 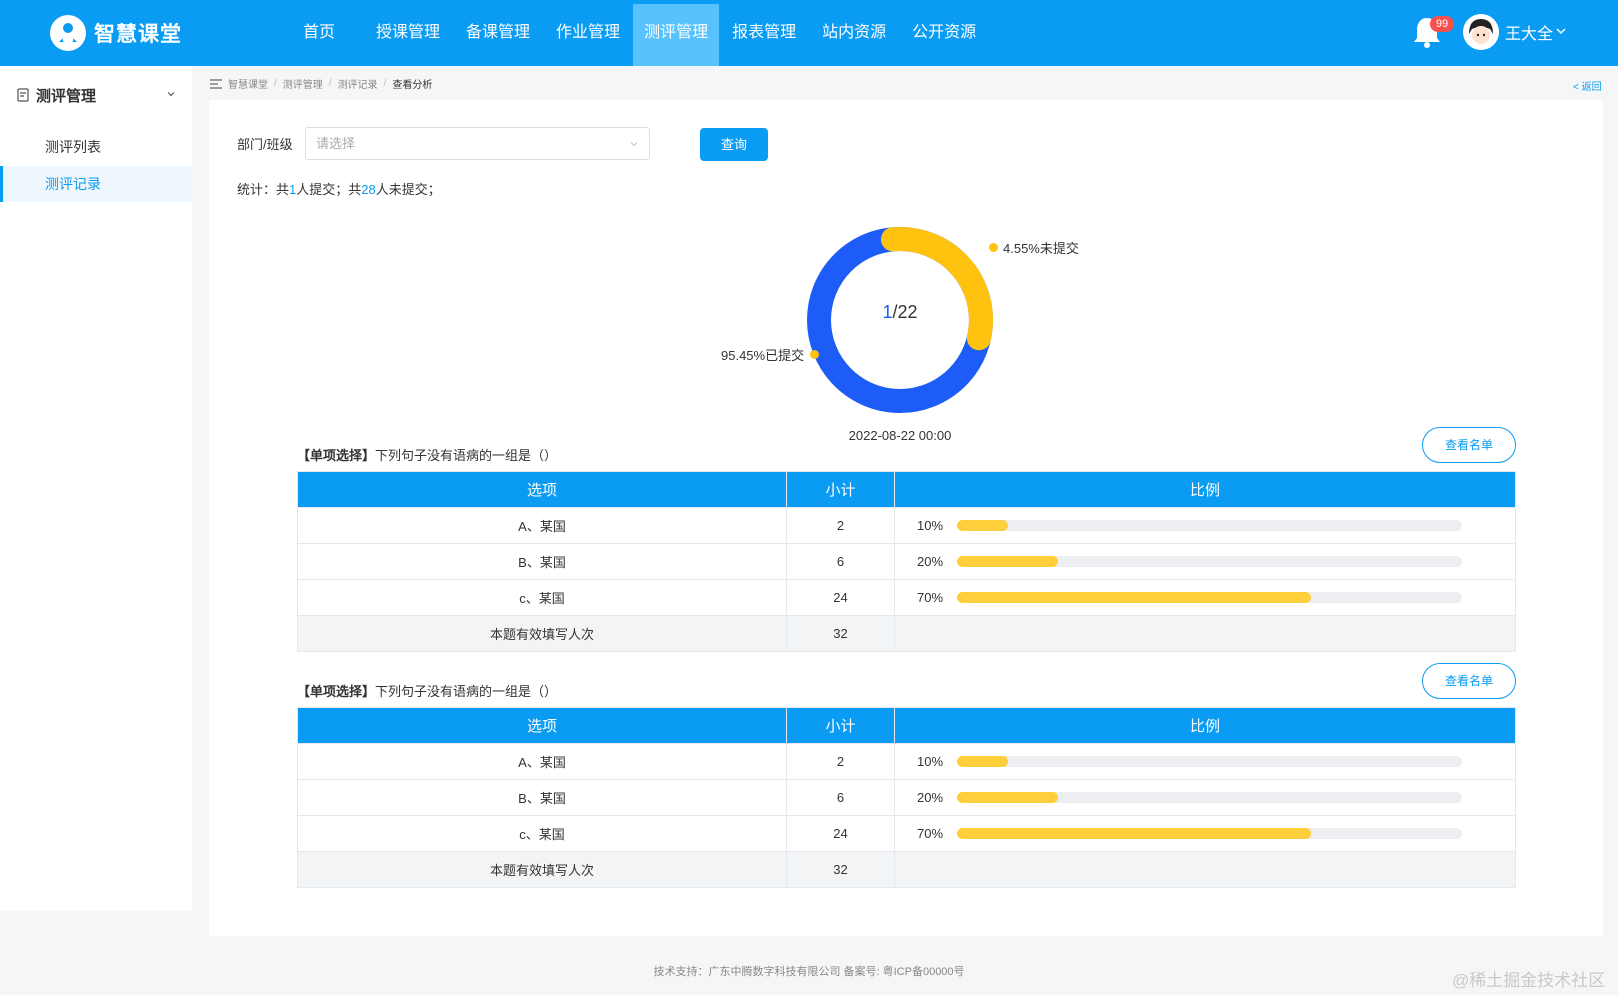 What do you see at coordinates (408, 33) in the screenshot?
I see `nav-item-teaching: 授课管理` at bounding box center [408, 33].